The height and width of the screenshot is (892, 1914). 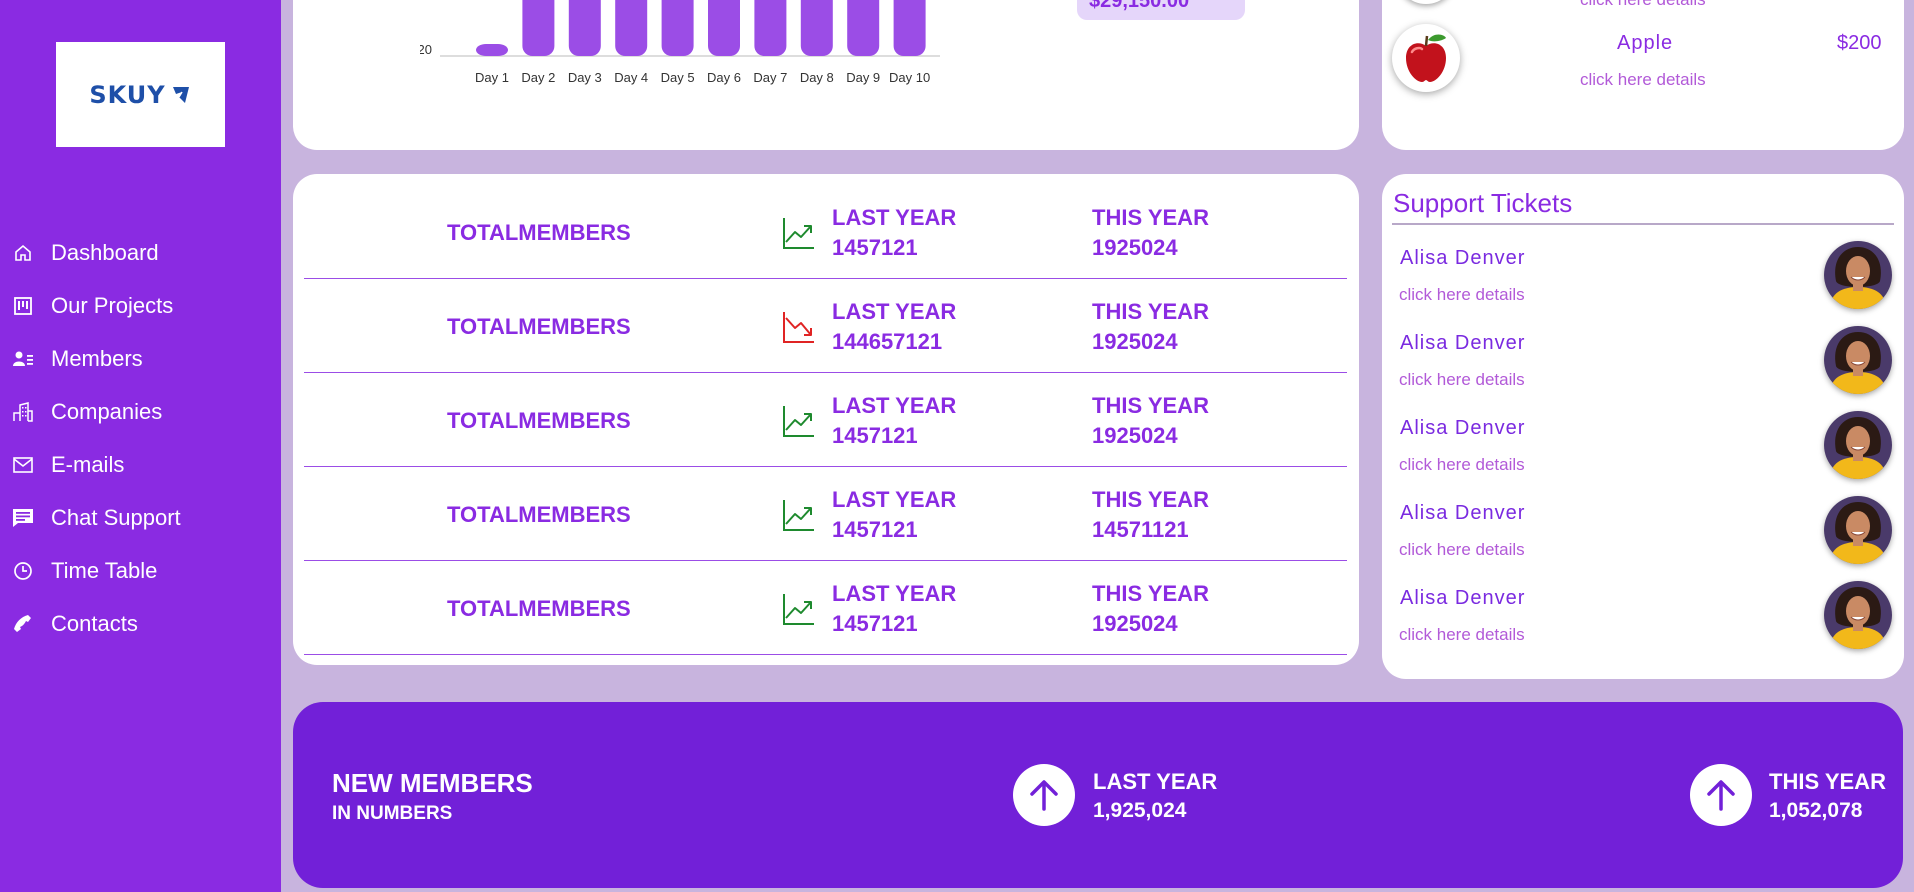 What do you see at coordinates (798, 327) in the screenshot?
I see `trend-down-icon` at bounding box center [798, 327].